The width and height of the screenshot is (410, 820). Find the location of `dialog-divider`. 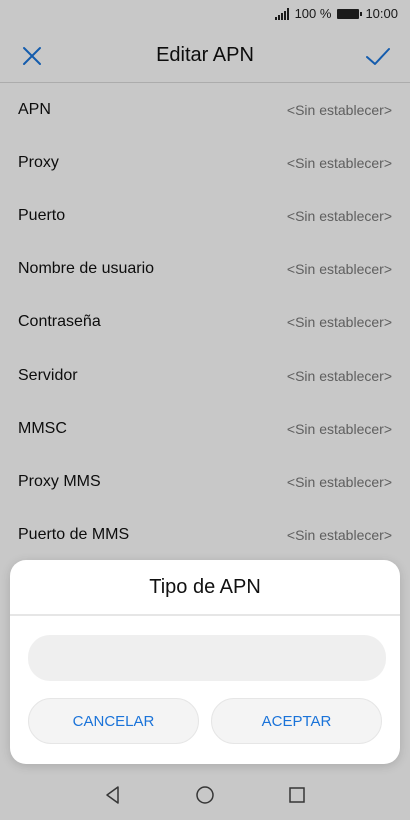

dialog-divider is located at coordinates (205, 615).